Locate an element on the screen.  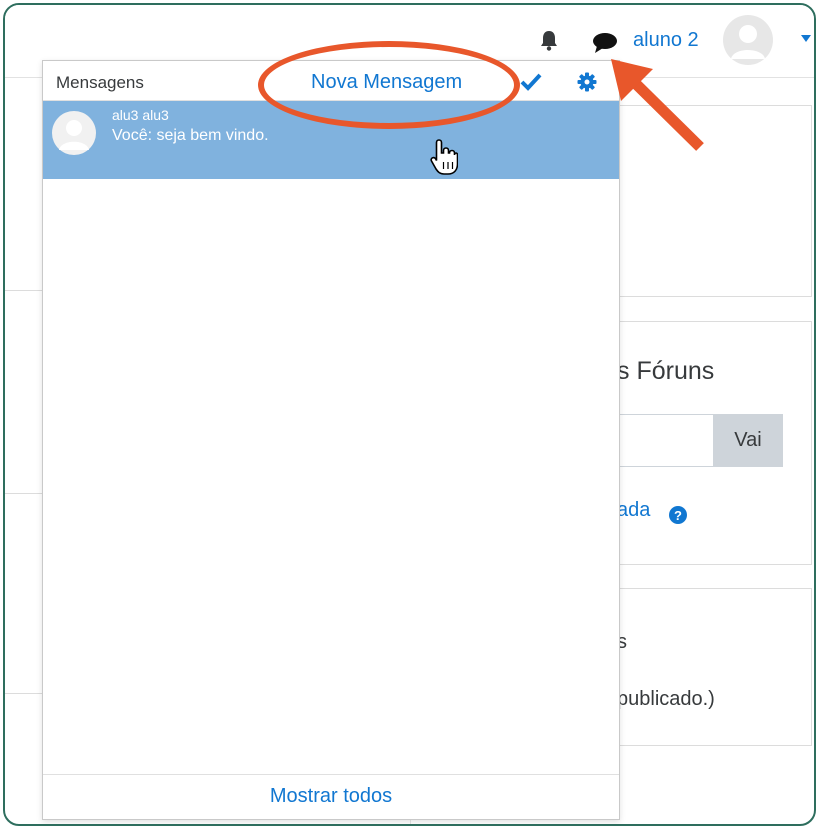
latest-news-empty-text: publicado.) is located at coordinates (666, 699).